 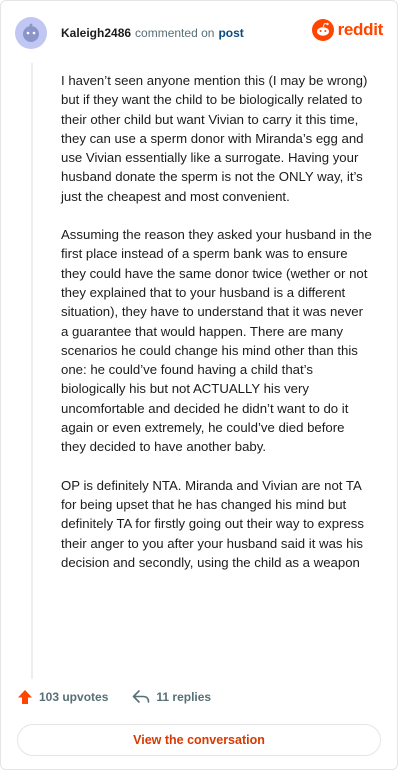 I want to click on upvote-arrow-icon, so click(x=25, y=697).